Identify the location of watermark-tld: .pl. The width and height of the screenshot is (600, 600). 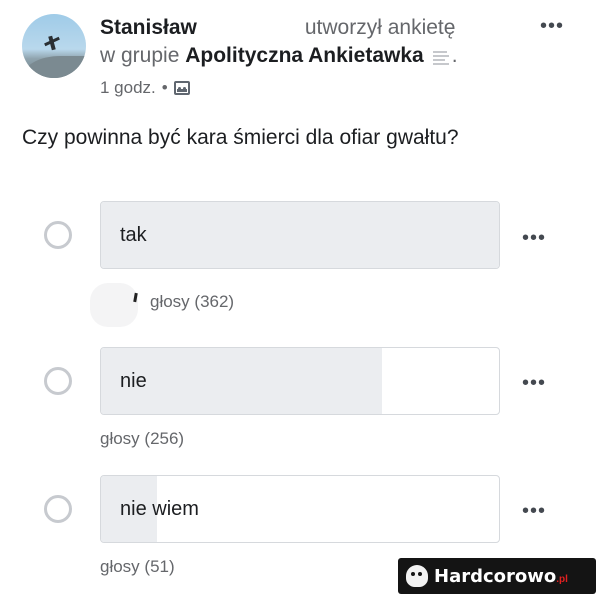
(562, 579).